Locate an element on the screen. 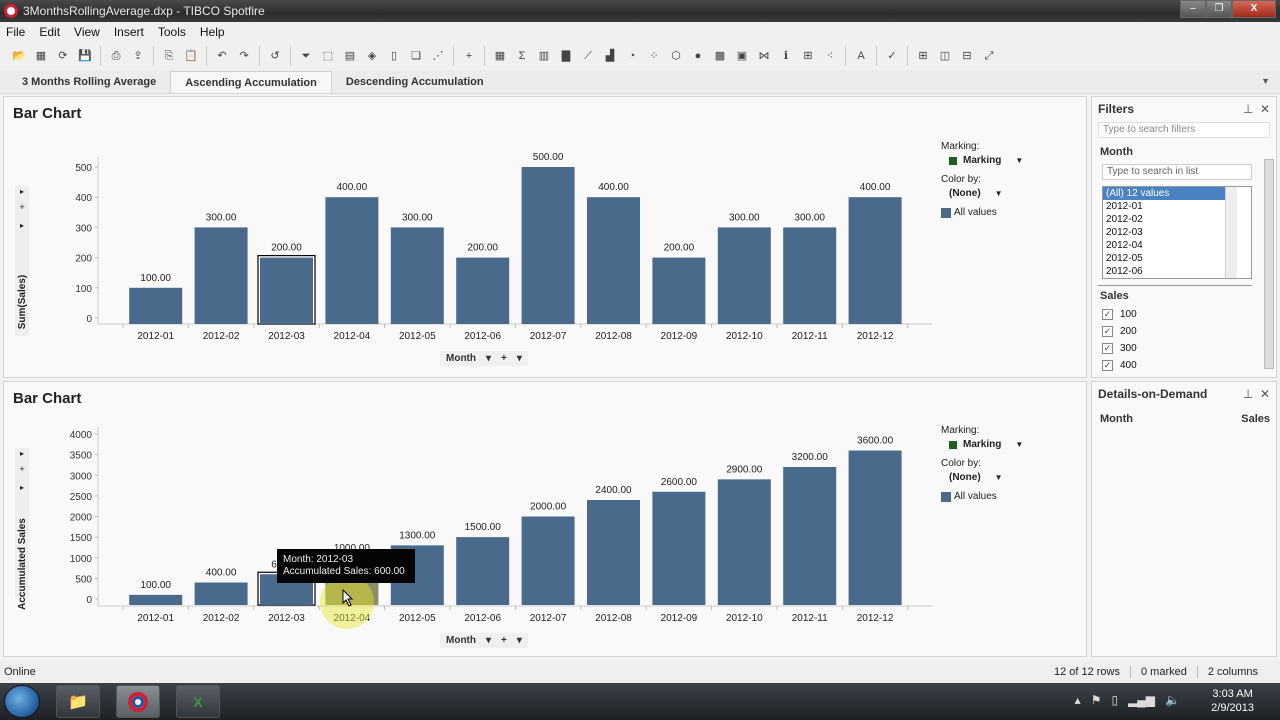 The image size is (1280, 720). minimize-button: – is located at coordinates (1193, 9).